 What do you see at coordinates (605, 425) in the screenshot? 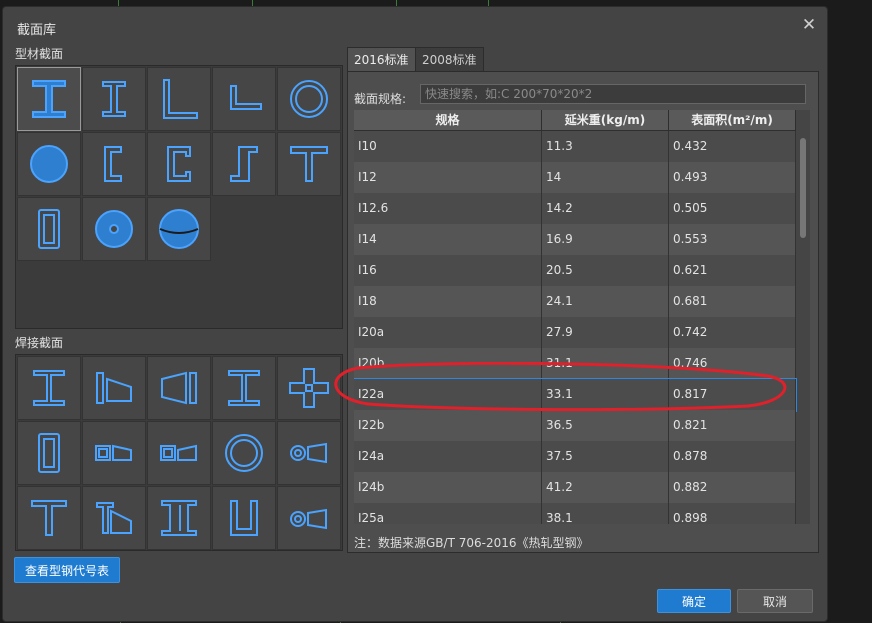
I see `cell-weight: 36.5` at bounding box center [605, 425].